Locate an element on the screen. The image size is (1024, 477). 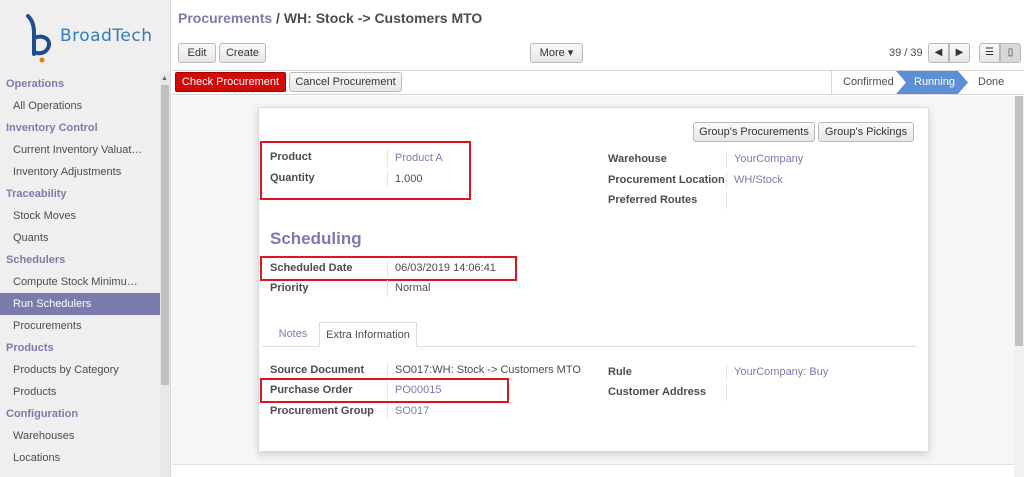
arrow-right-icon: ▶ is located at coordinates (959, 52).